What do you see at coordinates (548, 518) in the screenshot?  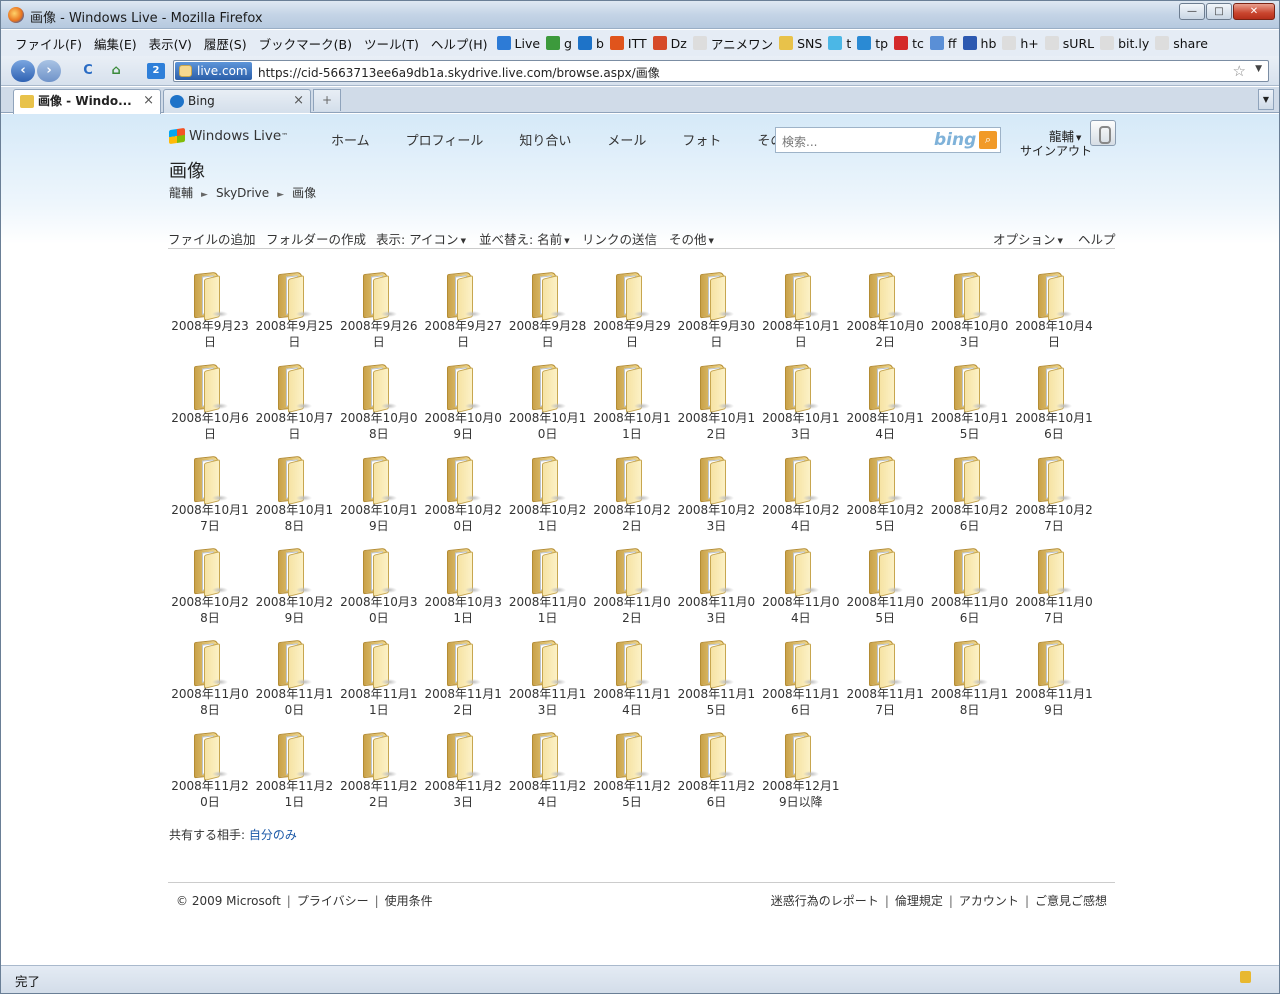 I see `folder-label: 2008年10月21日` at bounding box center [548, 518].